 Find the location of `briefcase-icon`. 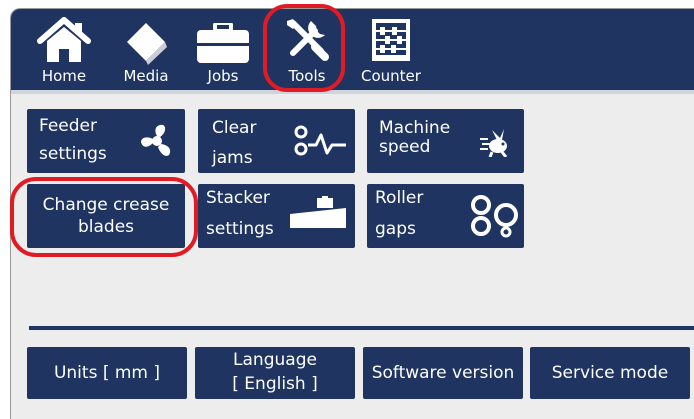

briefcase-icon is located at coordinates (223, 44).